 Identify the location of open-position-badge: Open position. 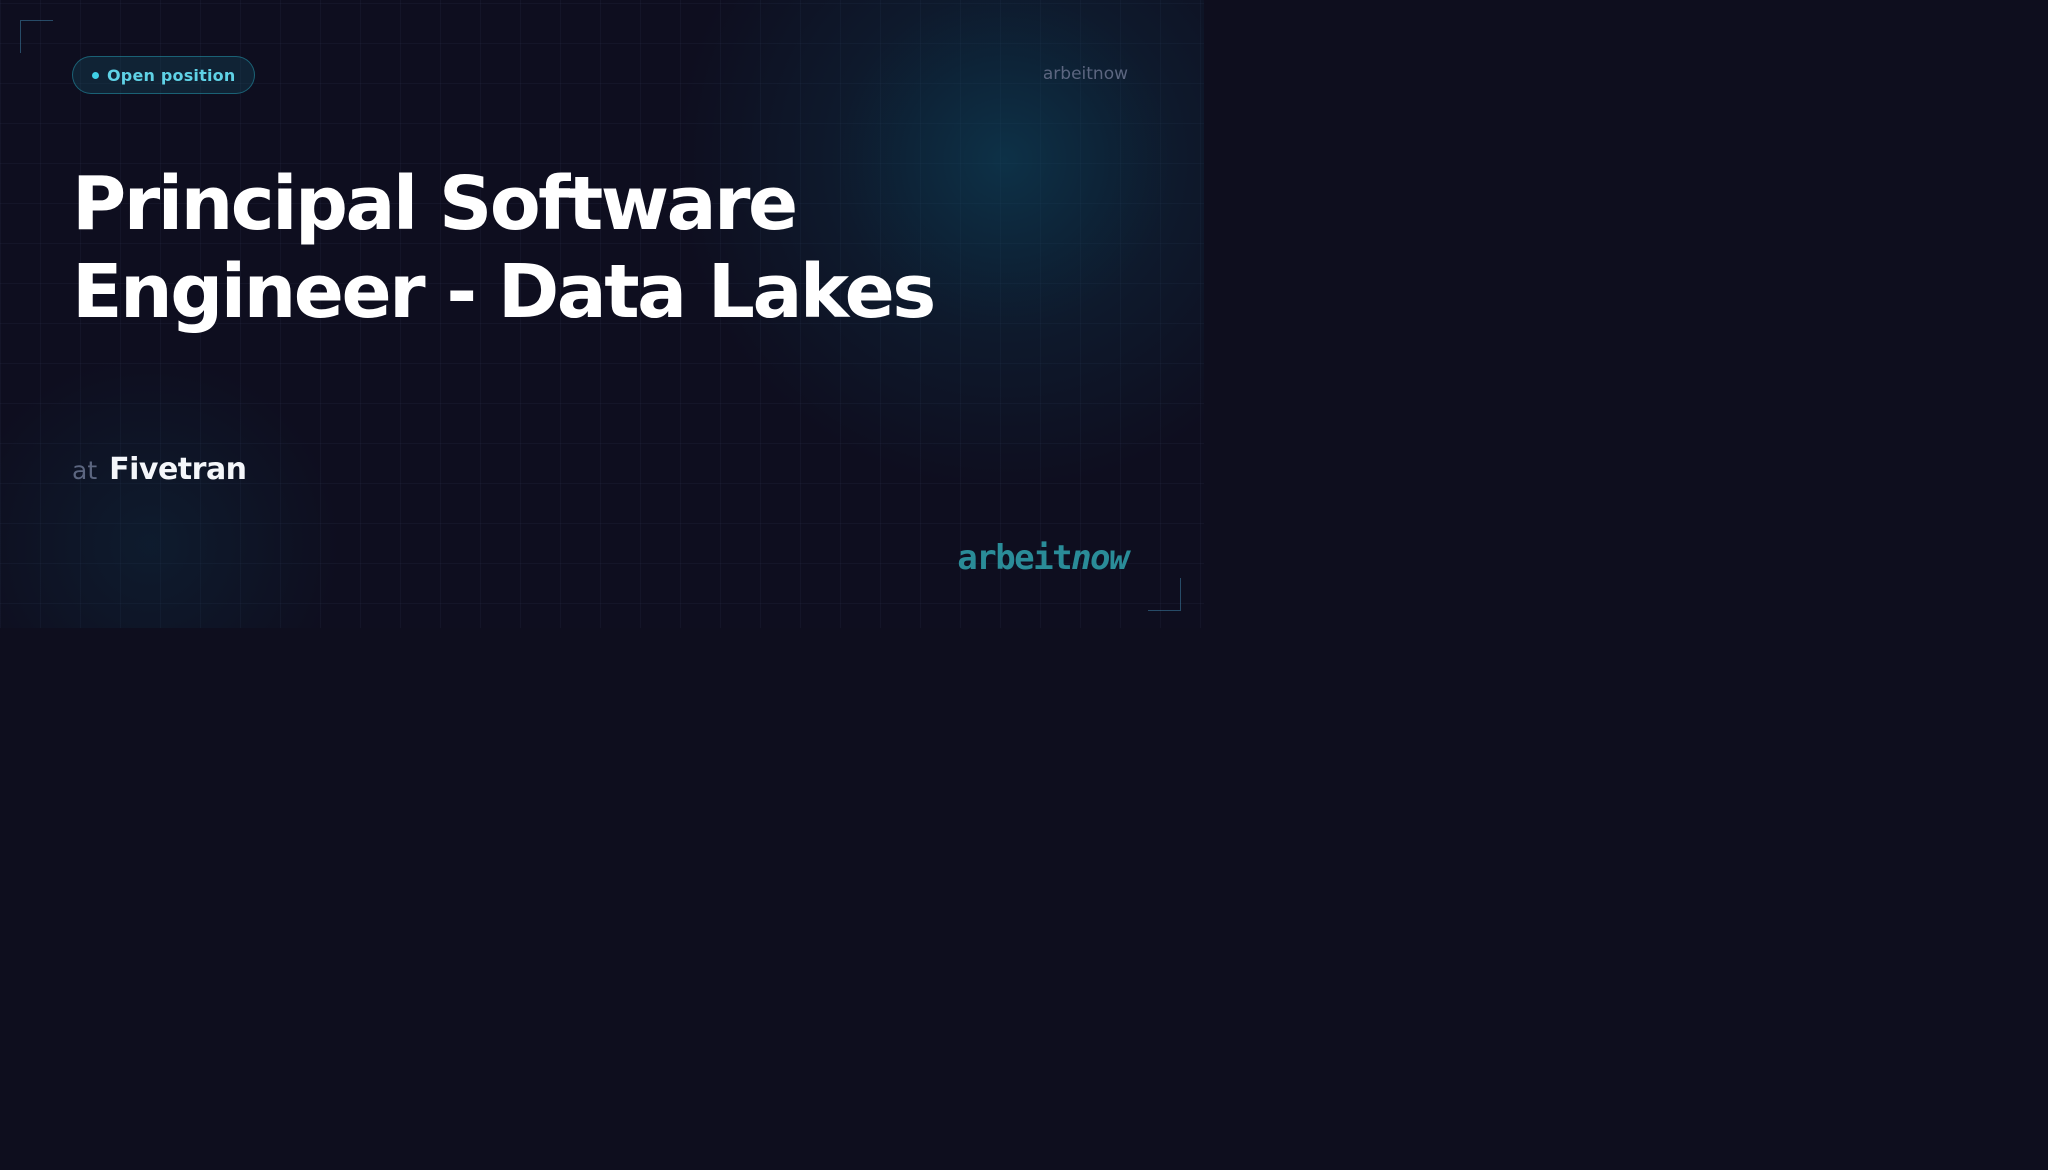
(164, 75).